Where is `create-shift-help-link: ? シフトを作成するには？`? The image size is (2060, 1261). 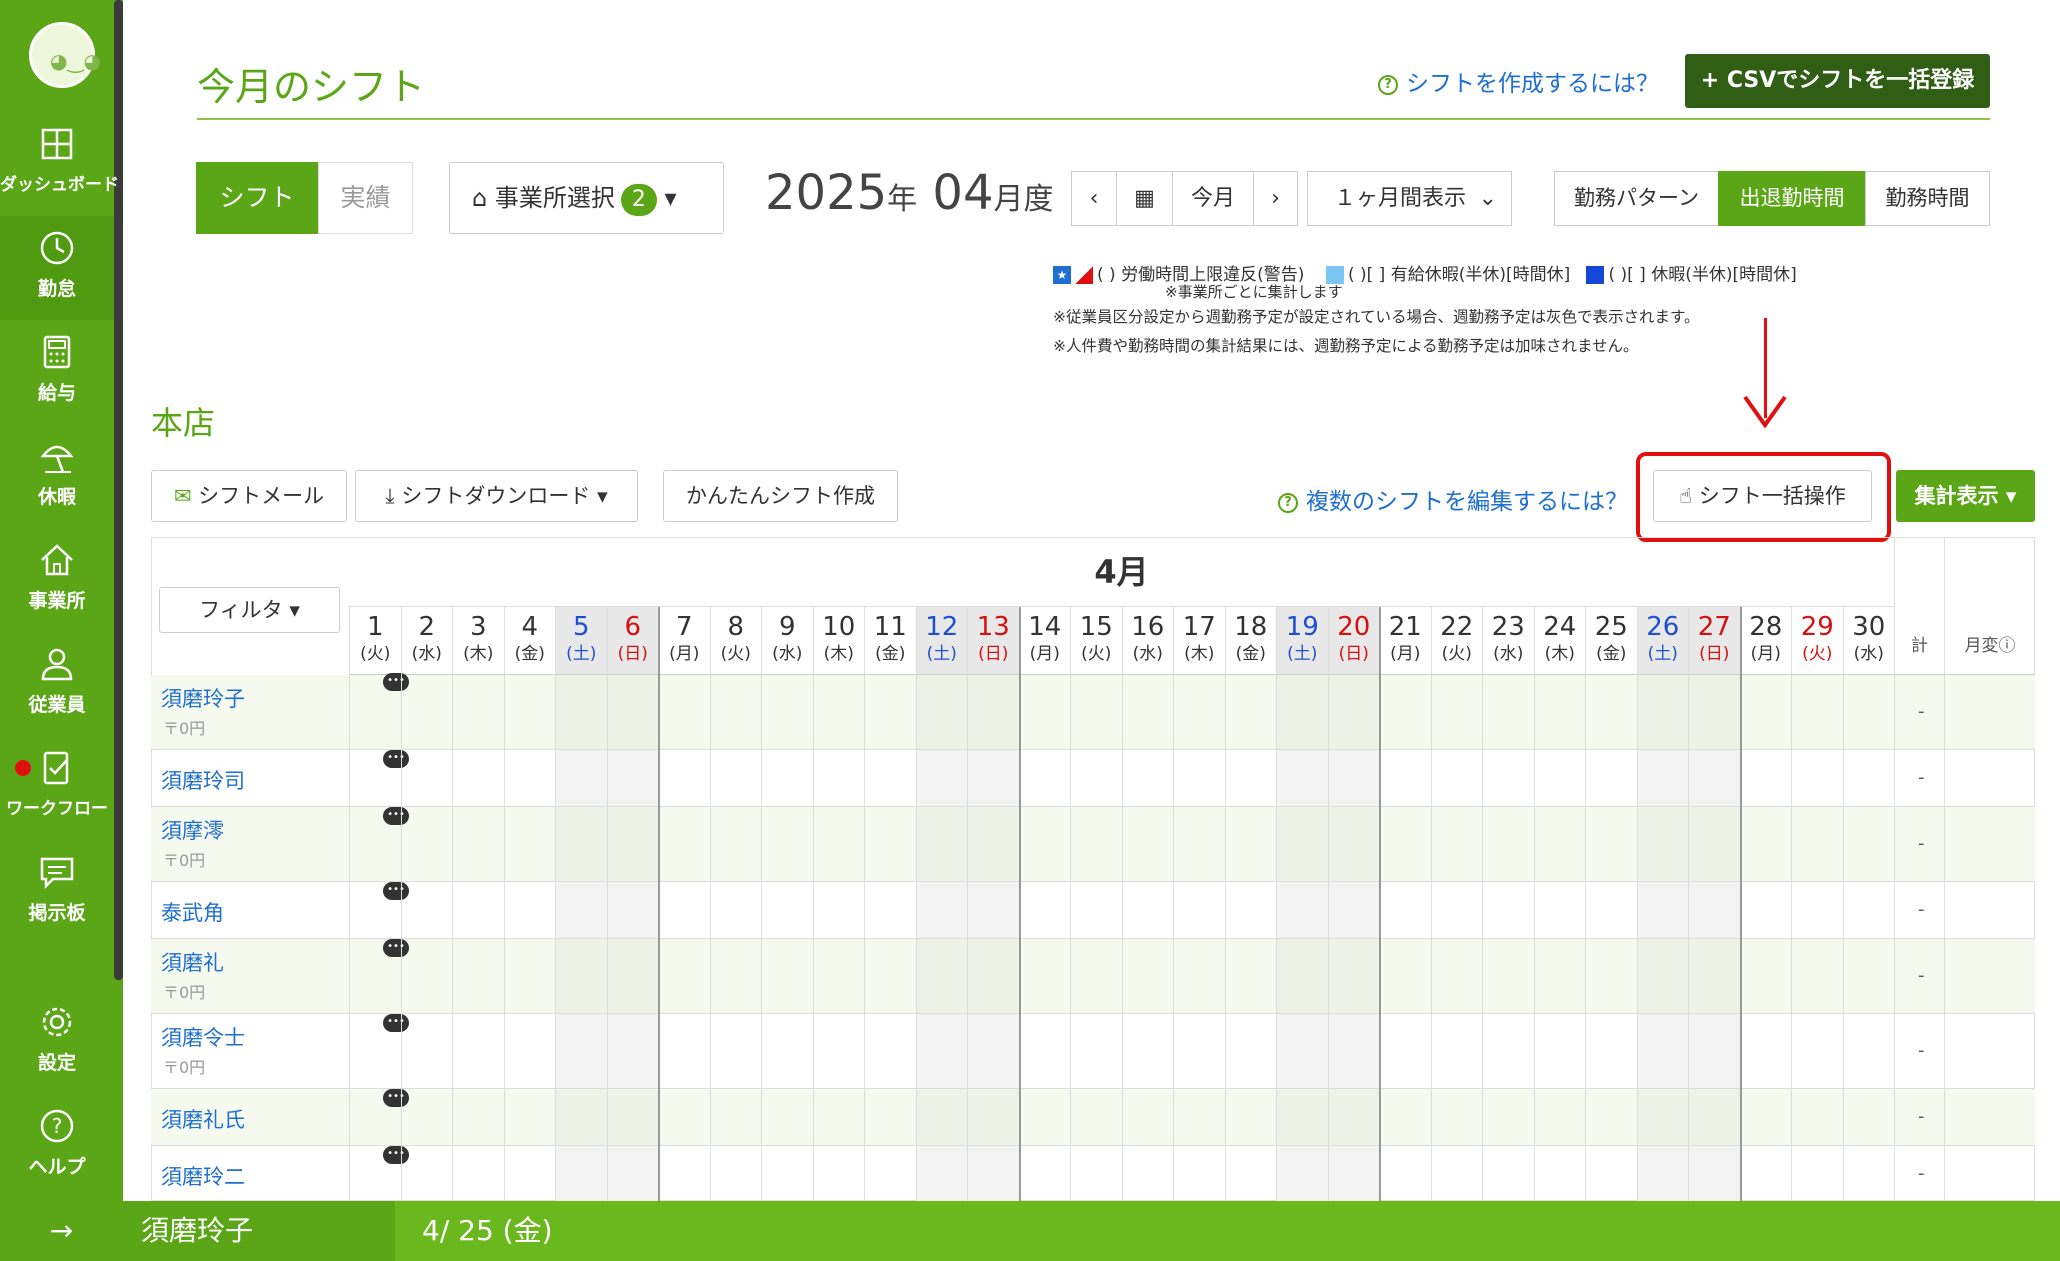
create-shift-help-link: ? シフトを作成するには？ is located at coordinates (1518, 81).